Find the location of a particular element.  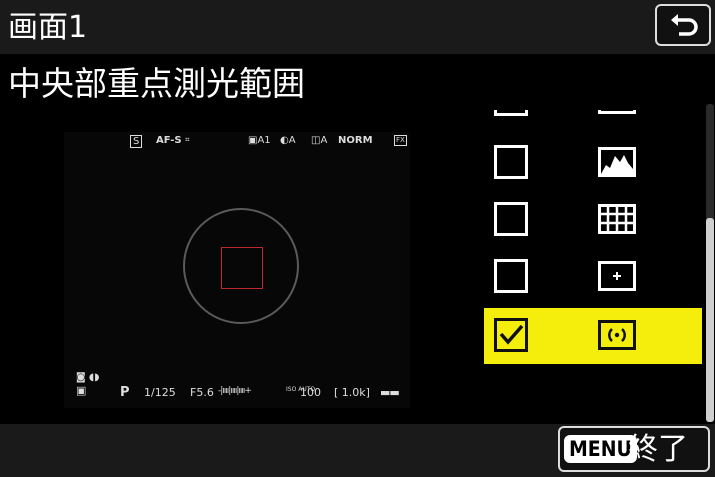

menu-exit-label: 終了 is located at coordinates (658, 449).